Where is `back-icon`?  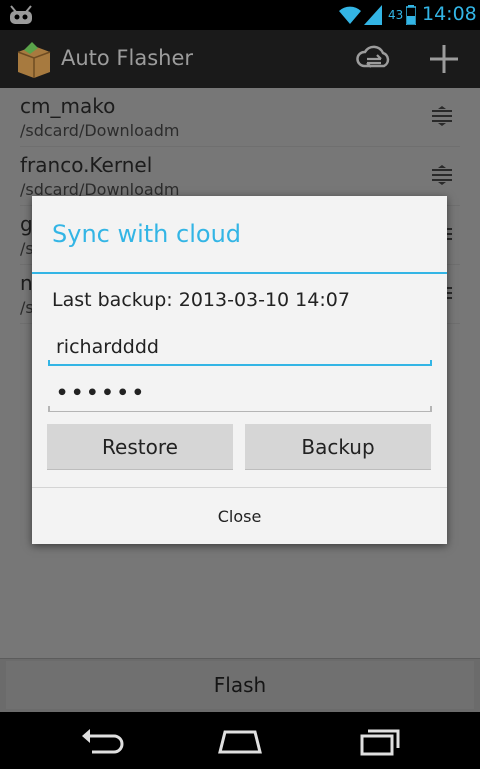 back-icon is located at coordinates (101, 741).